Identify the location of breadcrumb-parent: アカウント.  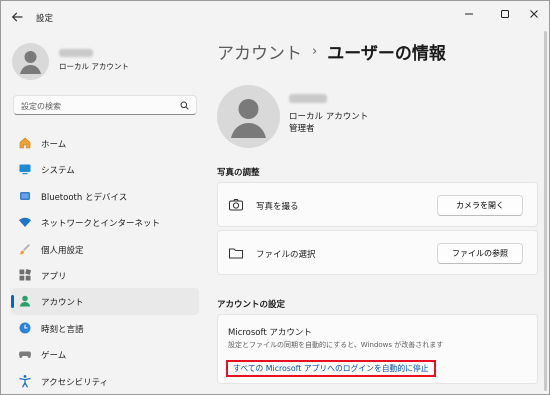
(259, 51).